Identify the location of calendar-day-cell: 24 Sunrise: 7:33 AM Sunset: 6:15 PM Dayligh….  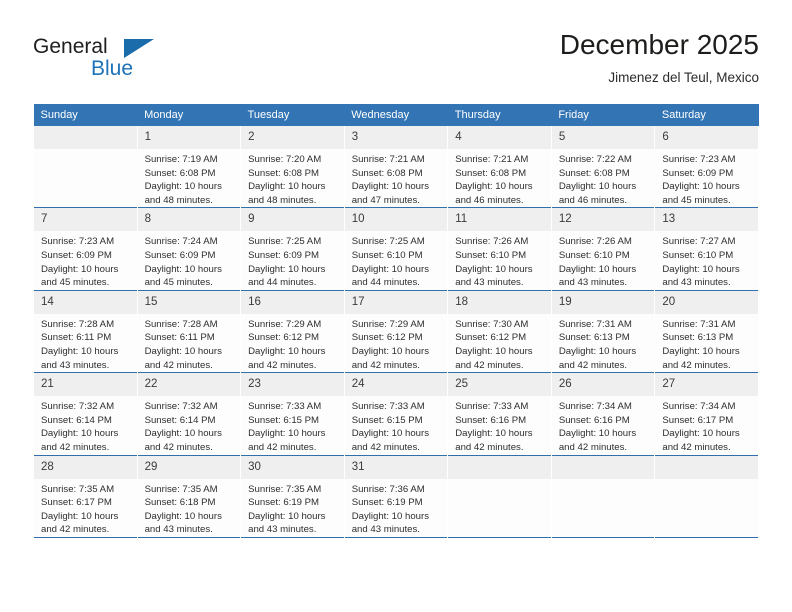
(396, 413).